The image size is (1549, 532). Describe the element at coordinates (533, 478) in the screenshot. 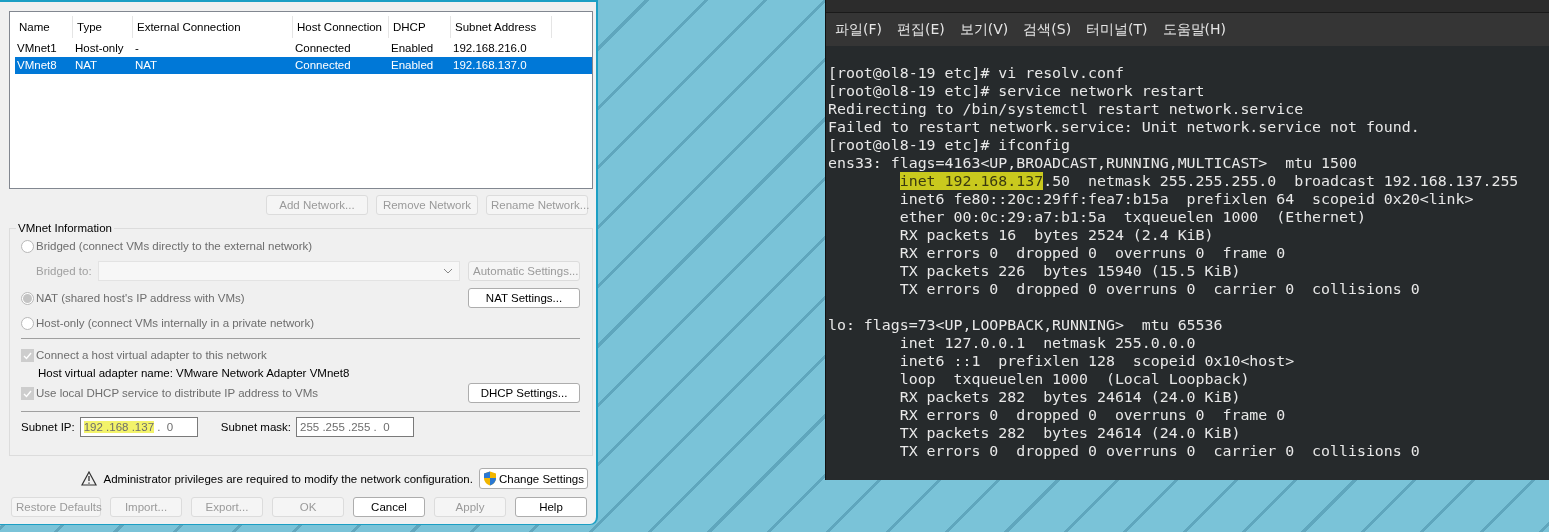

I see `change-settings-button: Change Settings` at that location.